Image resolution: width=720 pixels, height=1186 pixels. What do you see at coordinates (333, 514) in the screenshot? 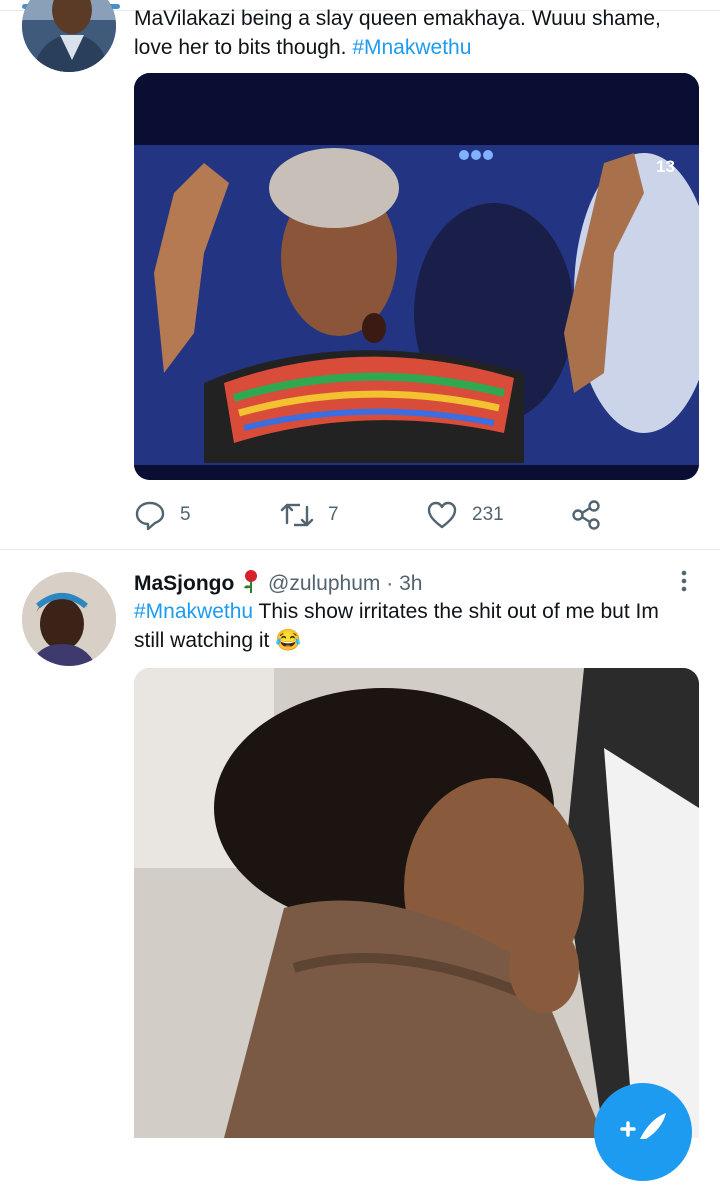
I see `retweet-count: 7` at bounding box center [333, 514].